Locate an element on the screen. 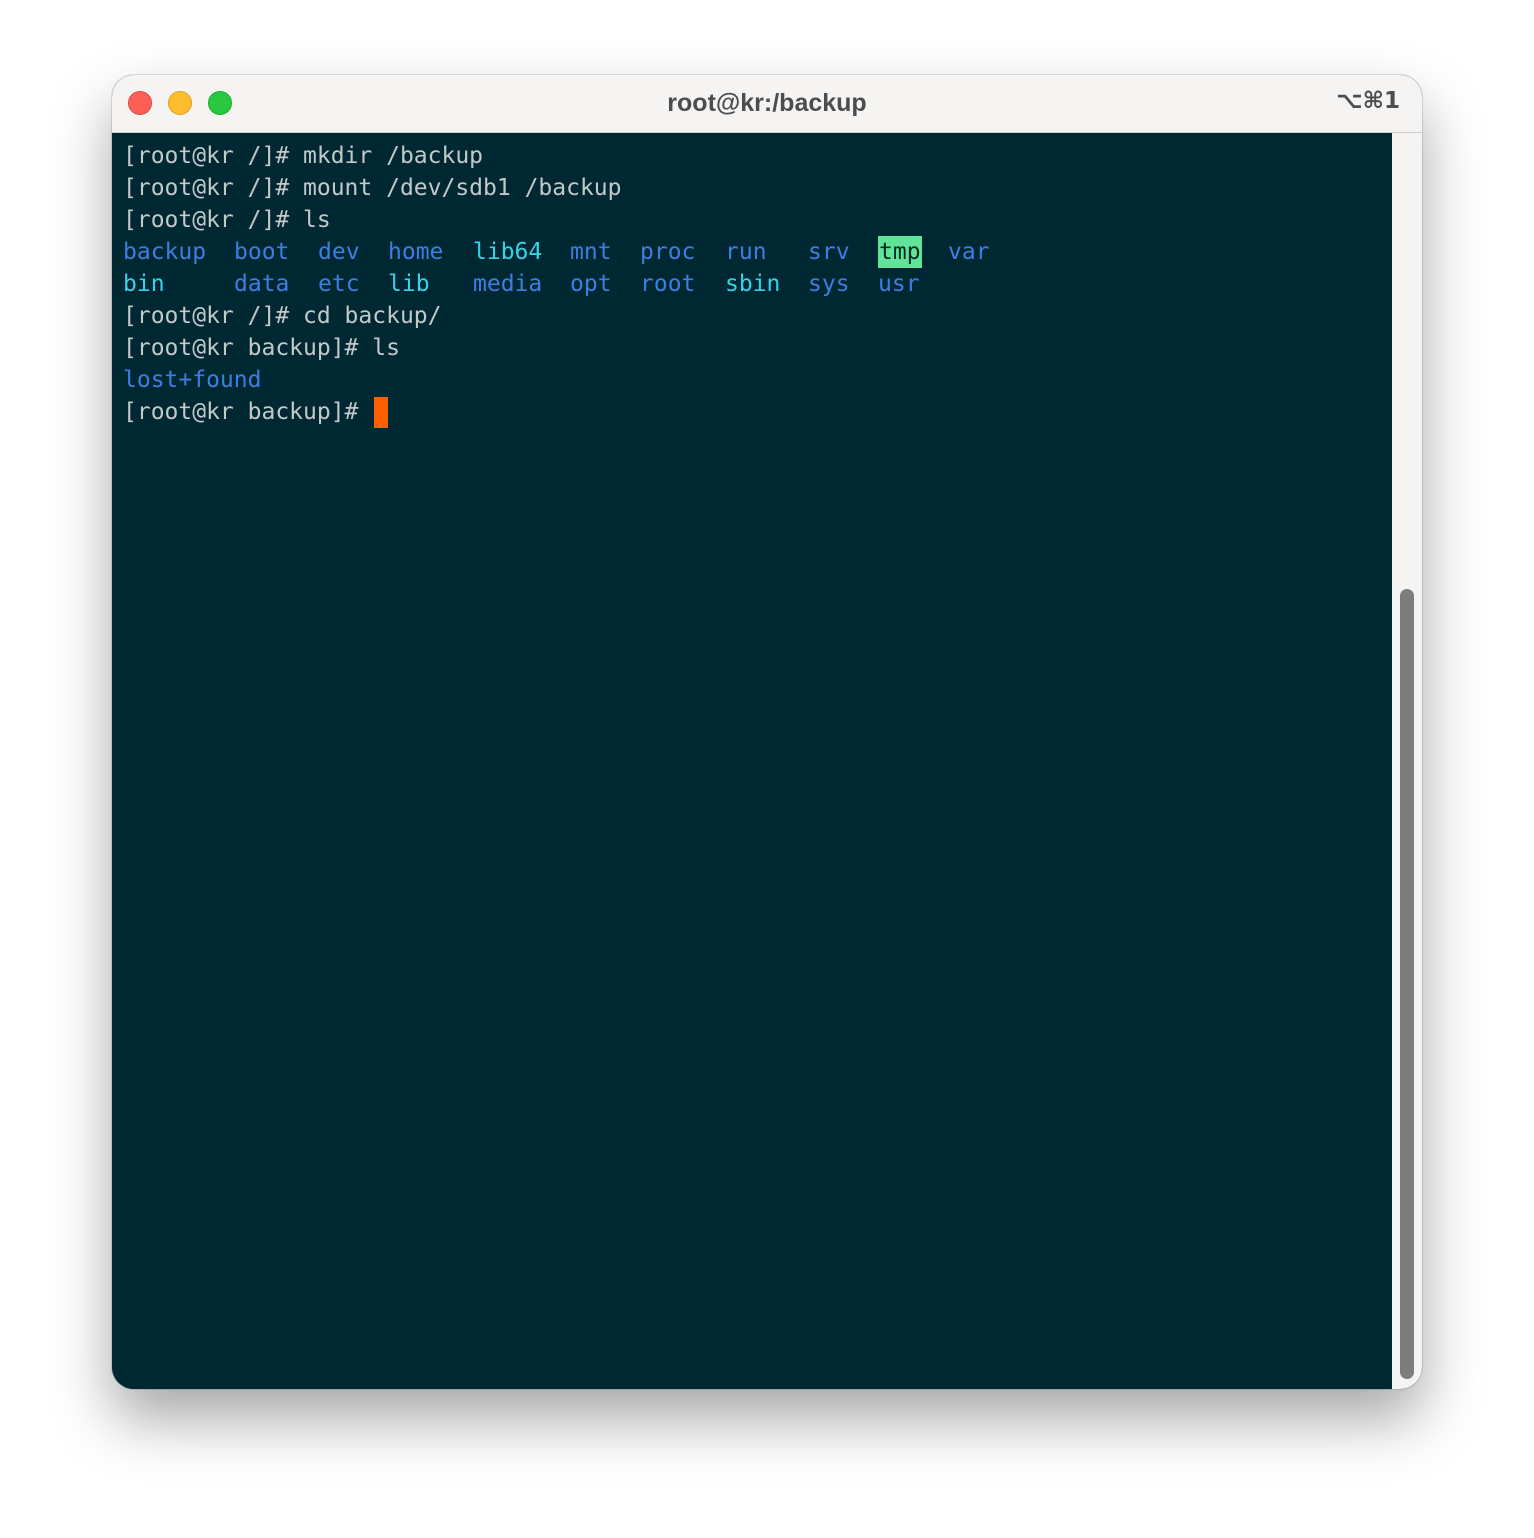  text-cursor is located at coordinates (381, 412).